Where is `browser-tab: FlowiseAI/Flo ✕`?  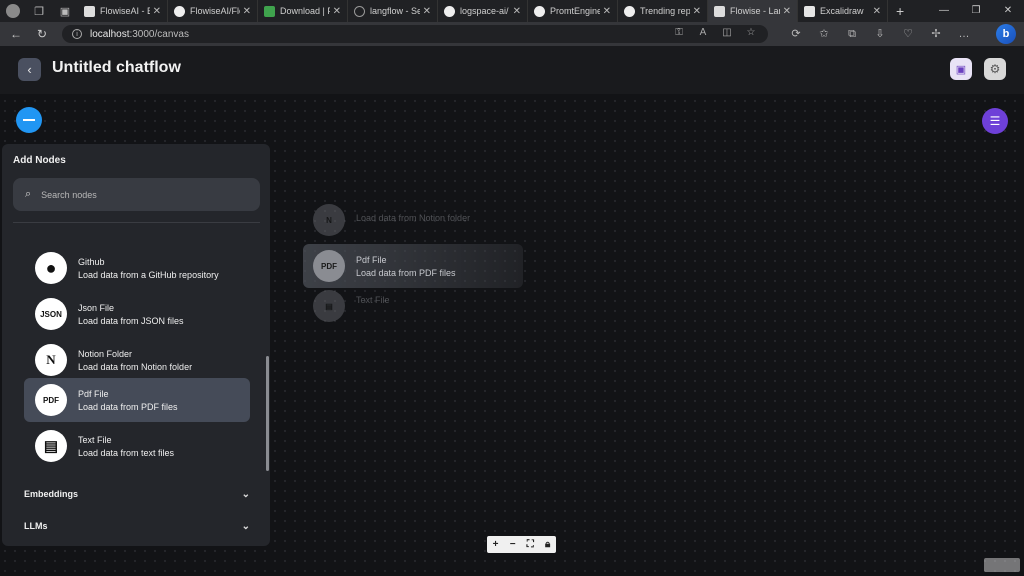
browser-tab: FlowiseAI/Flo ✕ is located at coordinates (213, 11).